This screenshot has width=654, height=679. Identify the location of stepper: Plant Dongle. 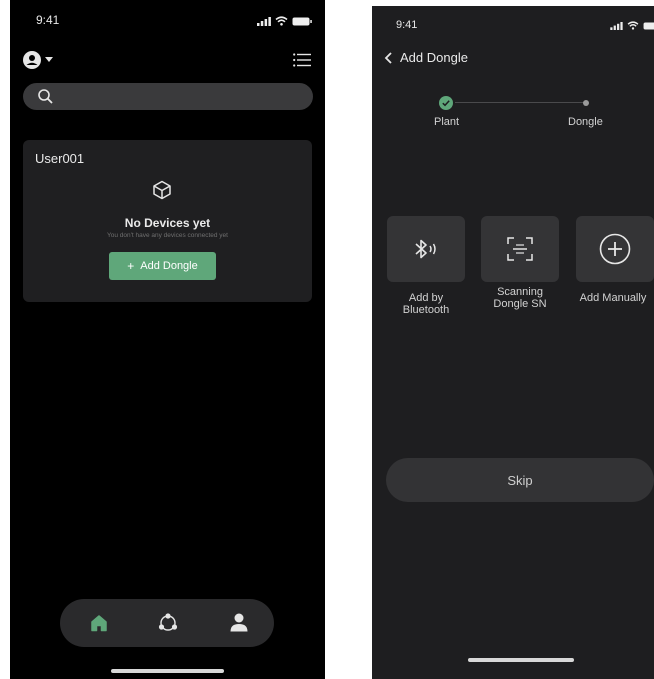
(513, 116).